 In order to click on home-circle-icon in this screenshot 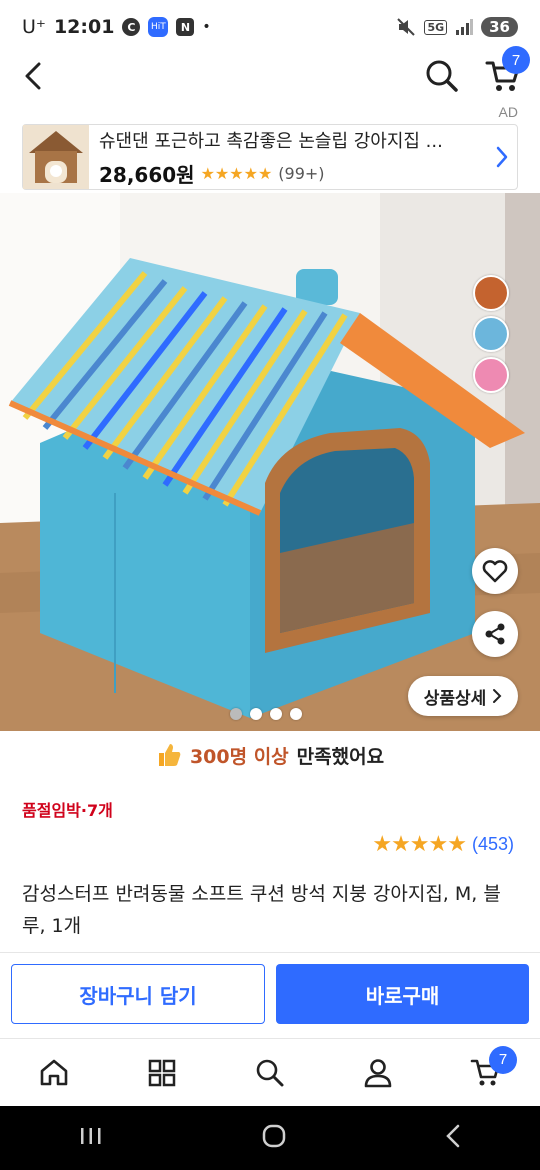, I will do `click(274, 1136)`.